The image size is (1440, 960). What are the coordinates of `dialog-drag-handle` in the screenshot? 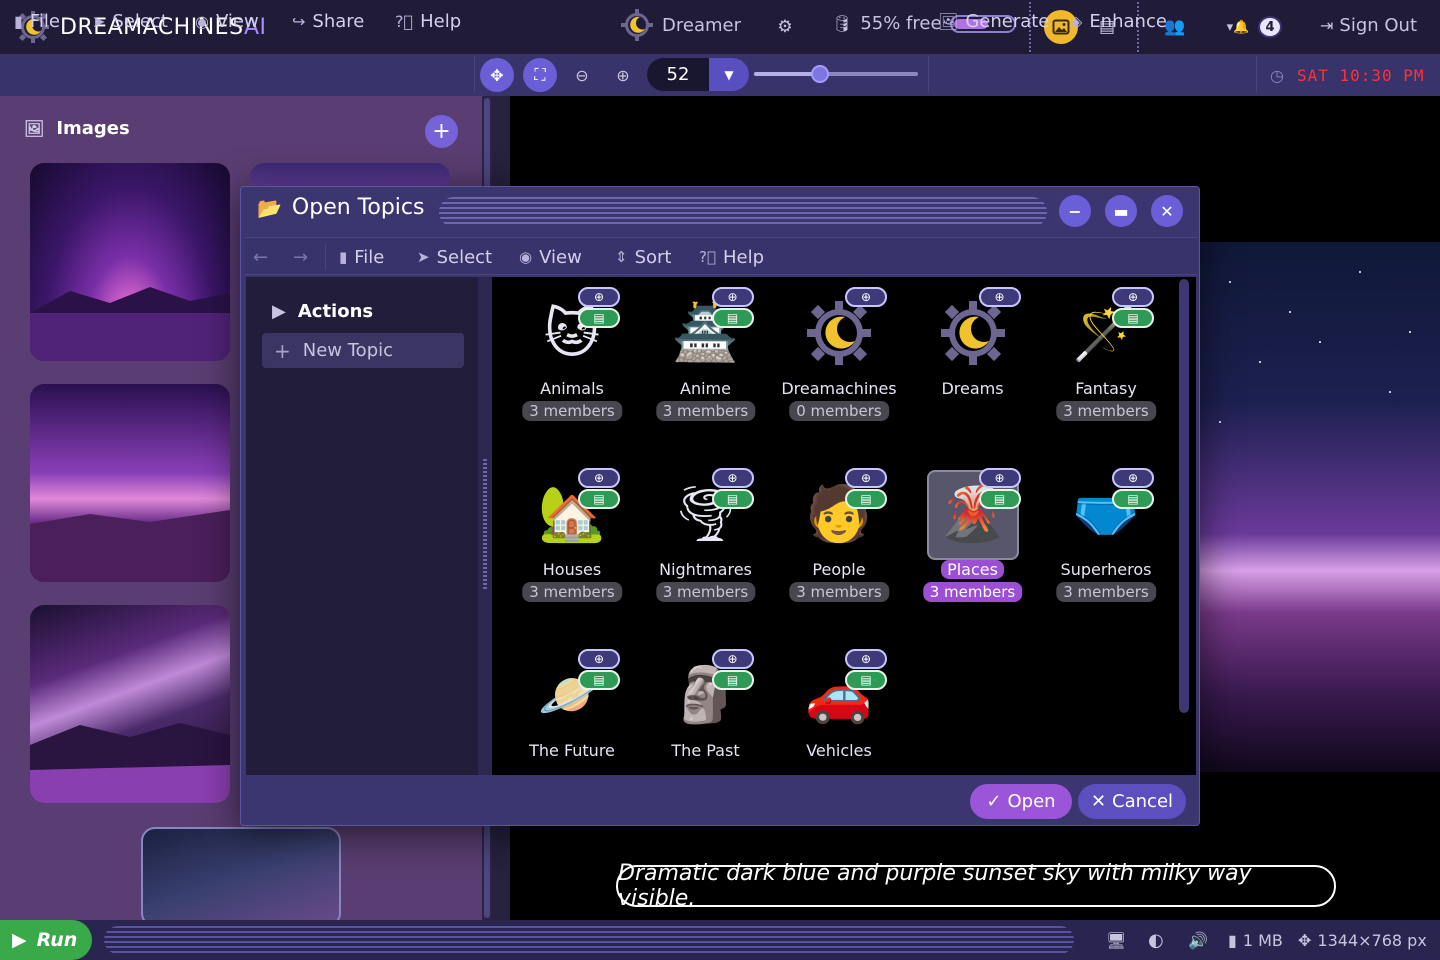 It's located at (743, 212).